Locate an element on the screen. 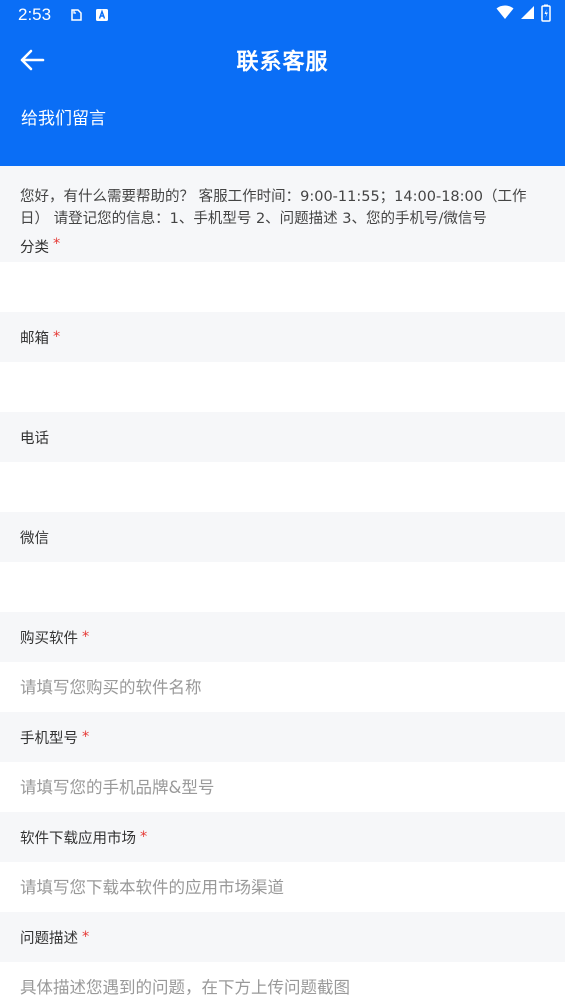 The image size is (565, 1004). status-time: 2:53 is located at coordinates (35, 14).